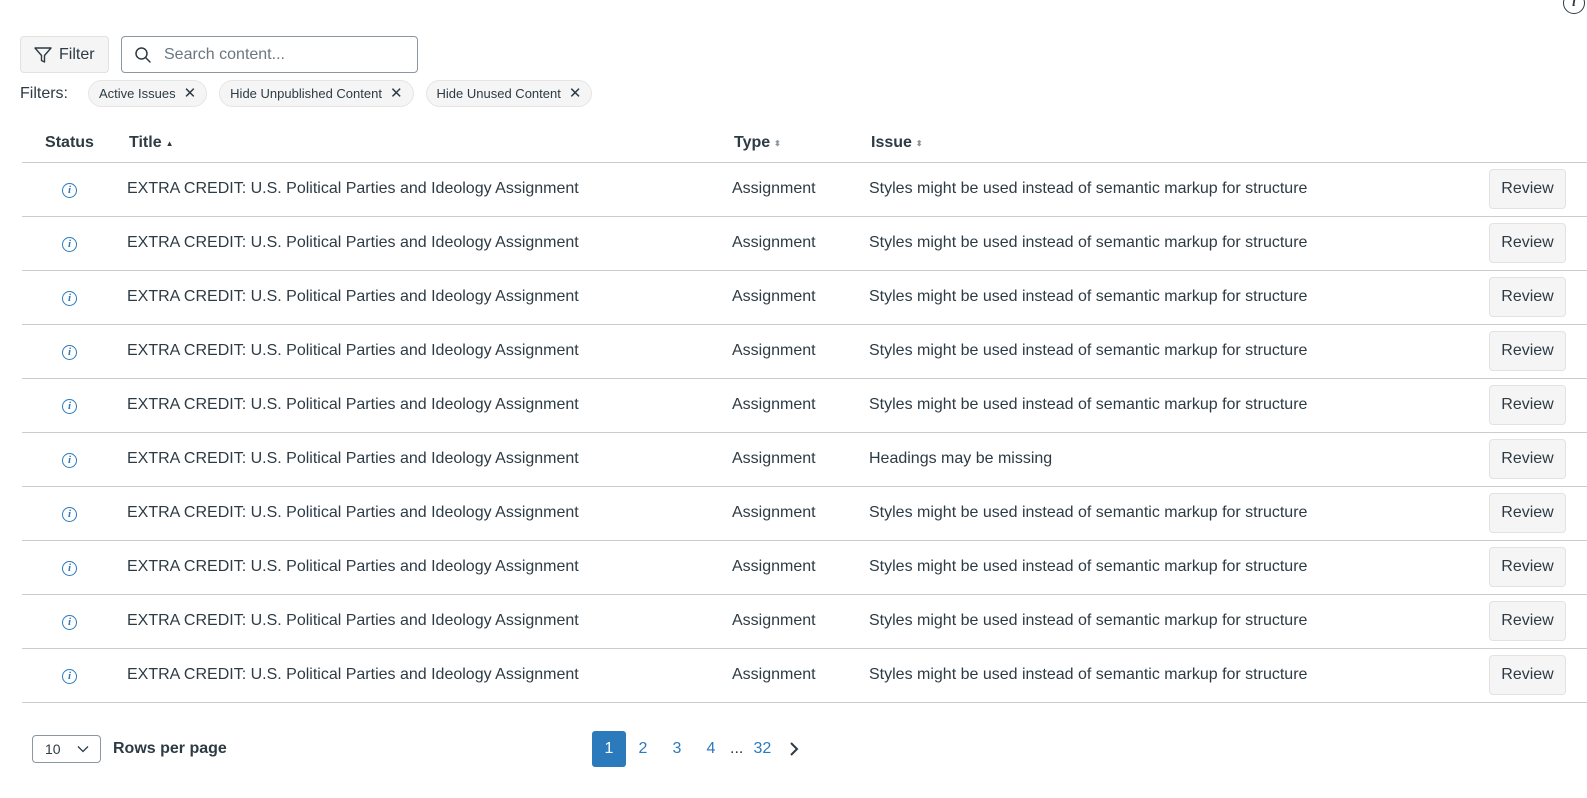  I want to click on filter-button: Filter, so click(64, 54).